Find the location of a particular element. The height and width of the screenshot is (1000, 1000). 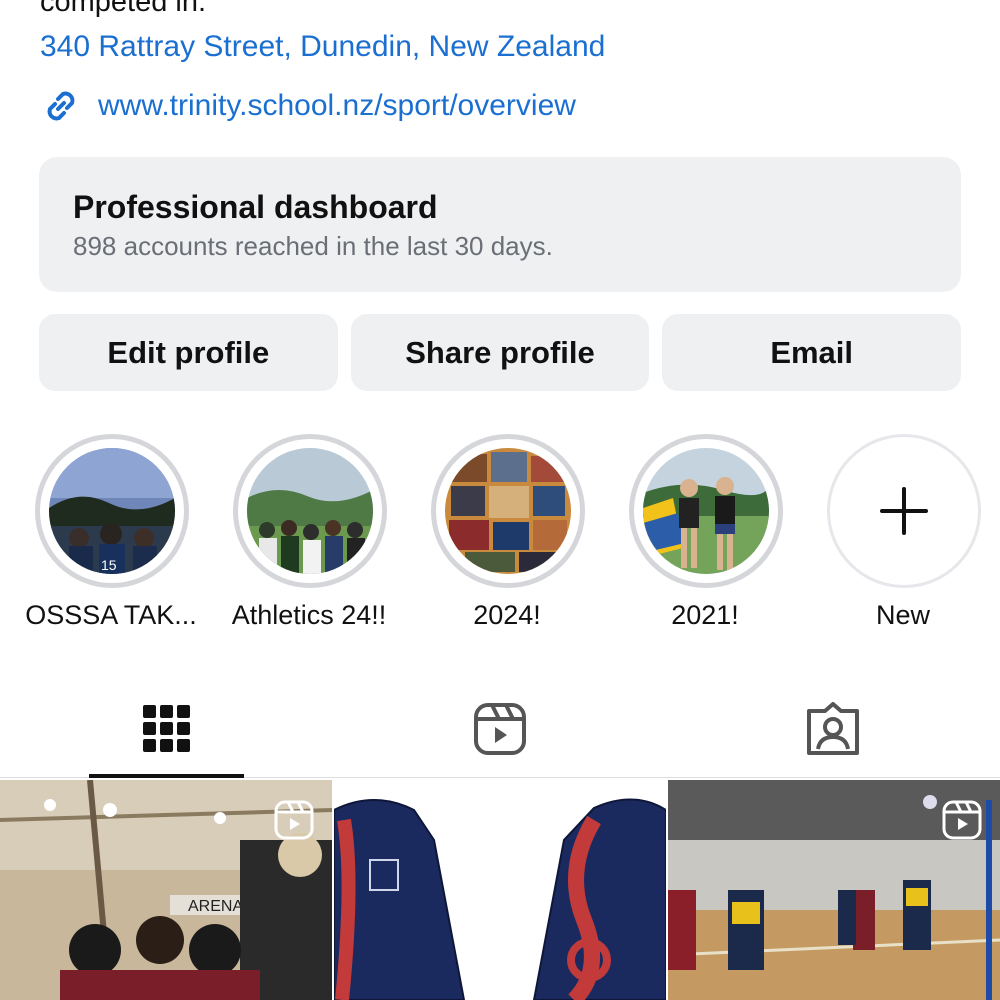

group-field-photo-icon is located at coordinates (310, 511).